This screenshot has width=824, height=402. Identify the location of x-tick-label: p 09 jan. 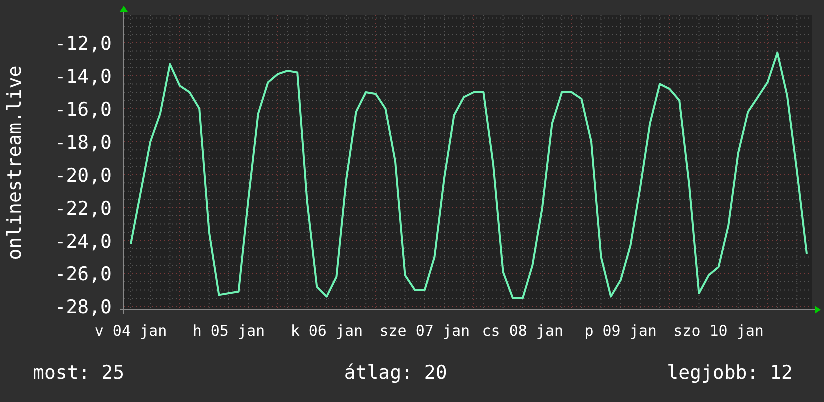
(620, 331).